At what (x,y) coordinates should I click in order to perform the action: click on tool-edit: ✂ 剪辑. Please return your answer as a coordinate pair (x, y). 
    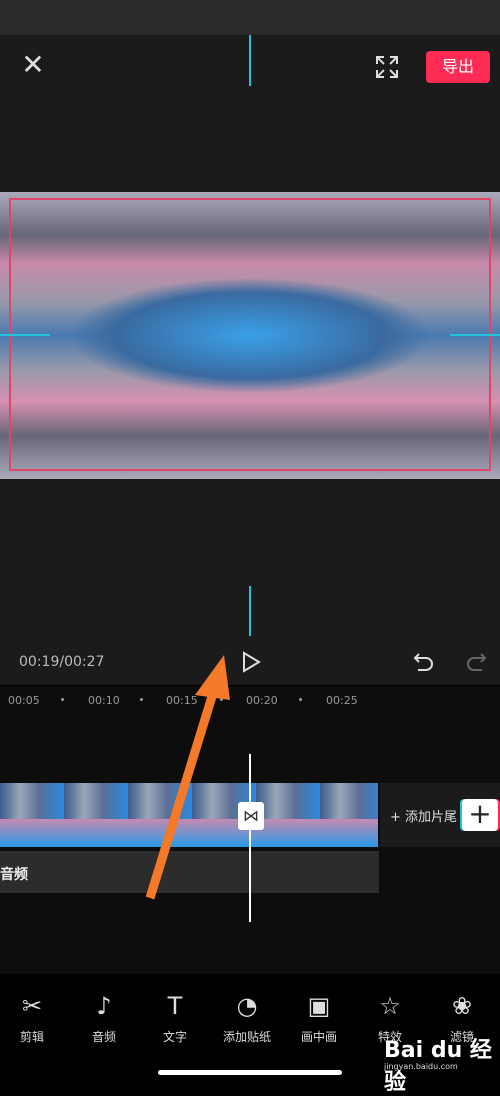
    Looking at the image, I should click on (33, 1018).